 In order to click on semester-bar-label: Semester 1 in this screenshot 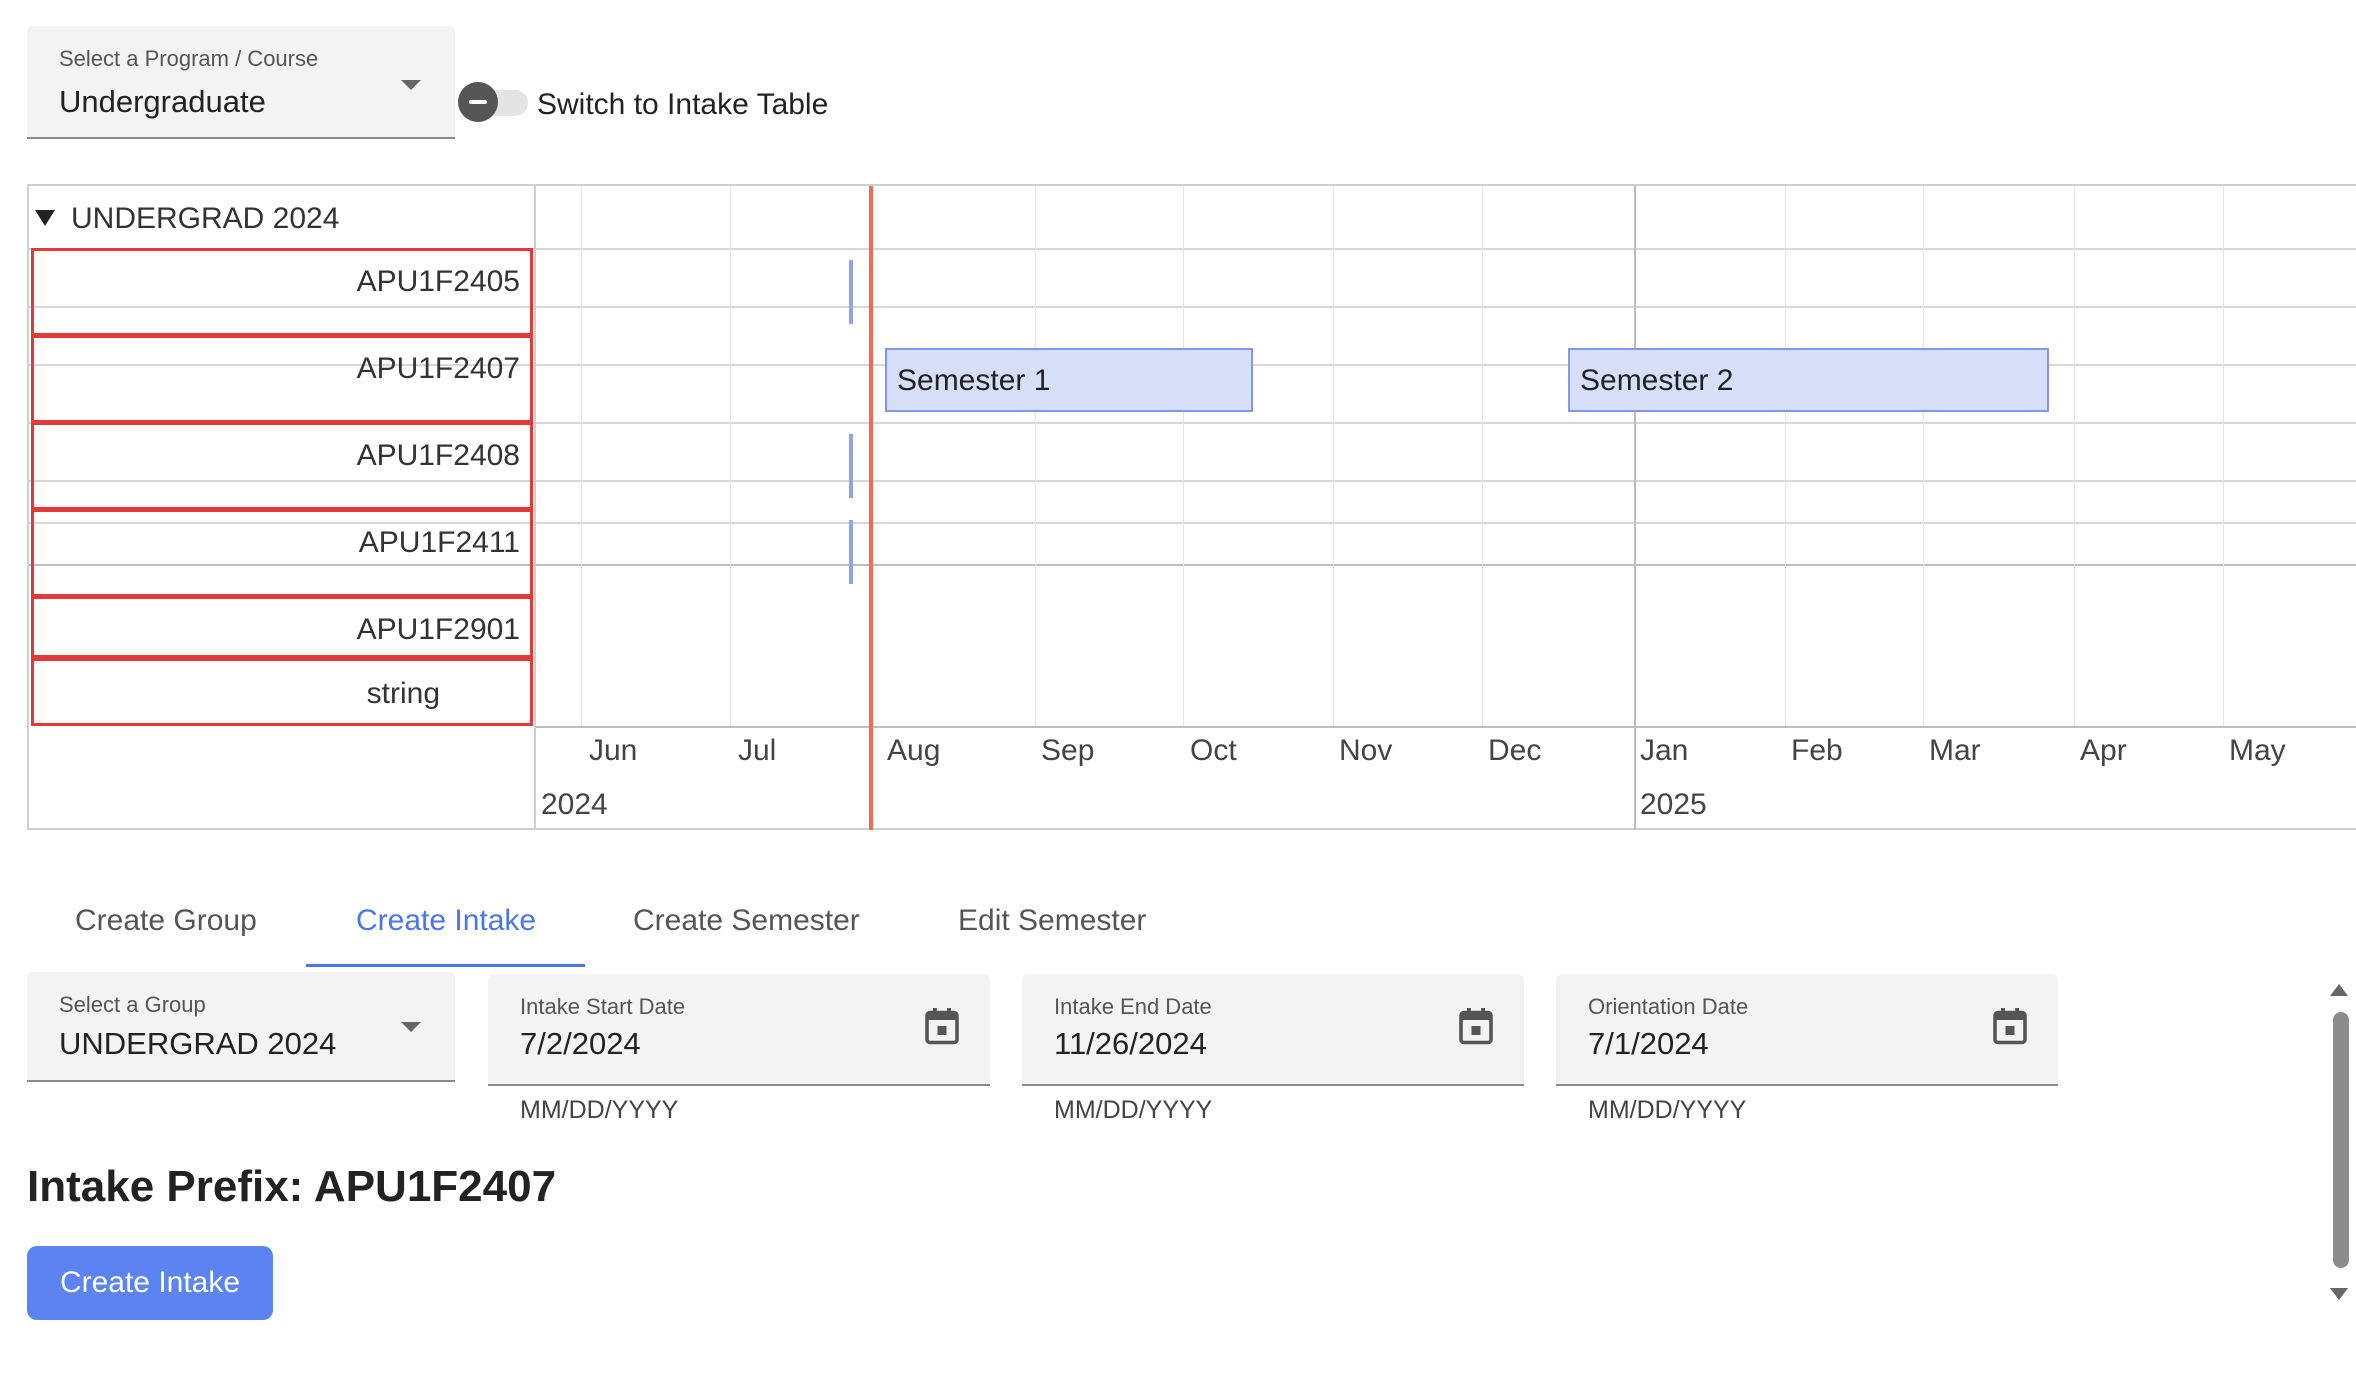, I will do `click(974, 380)`.